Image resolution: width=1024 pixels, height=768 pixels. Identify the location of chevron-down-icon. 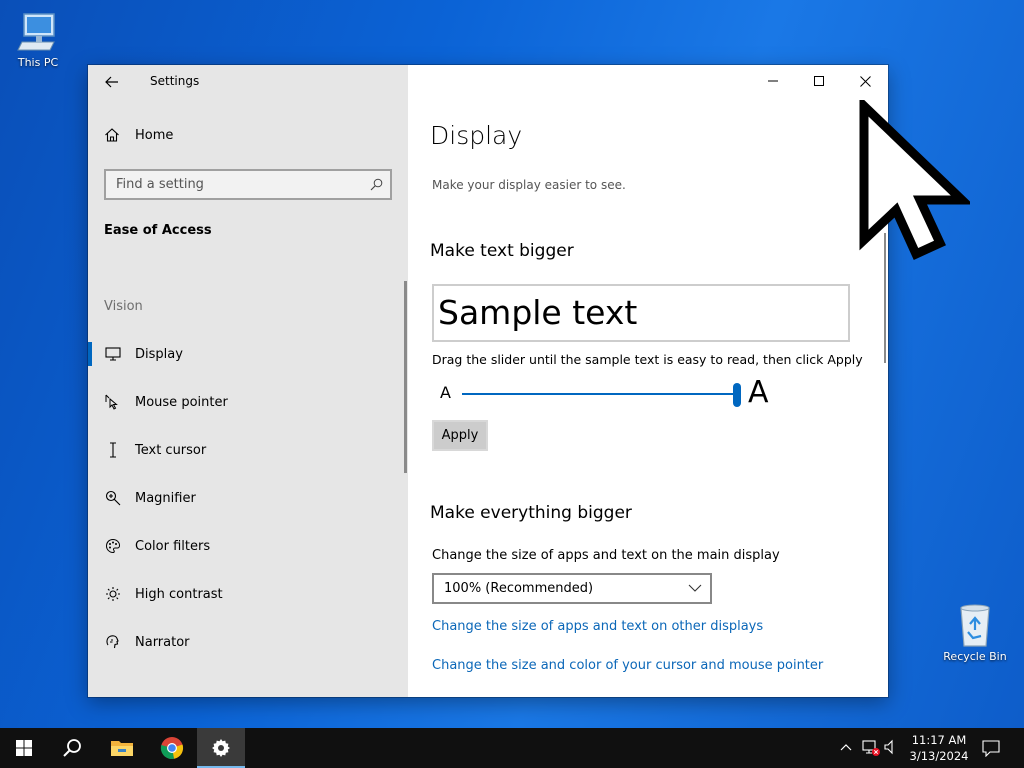
(695, 588).